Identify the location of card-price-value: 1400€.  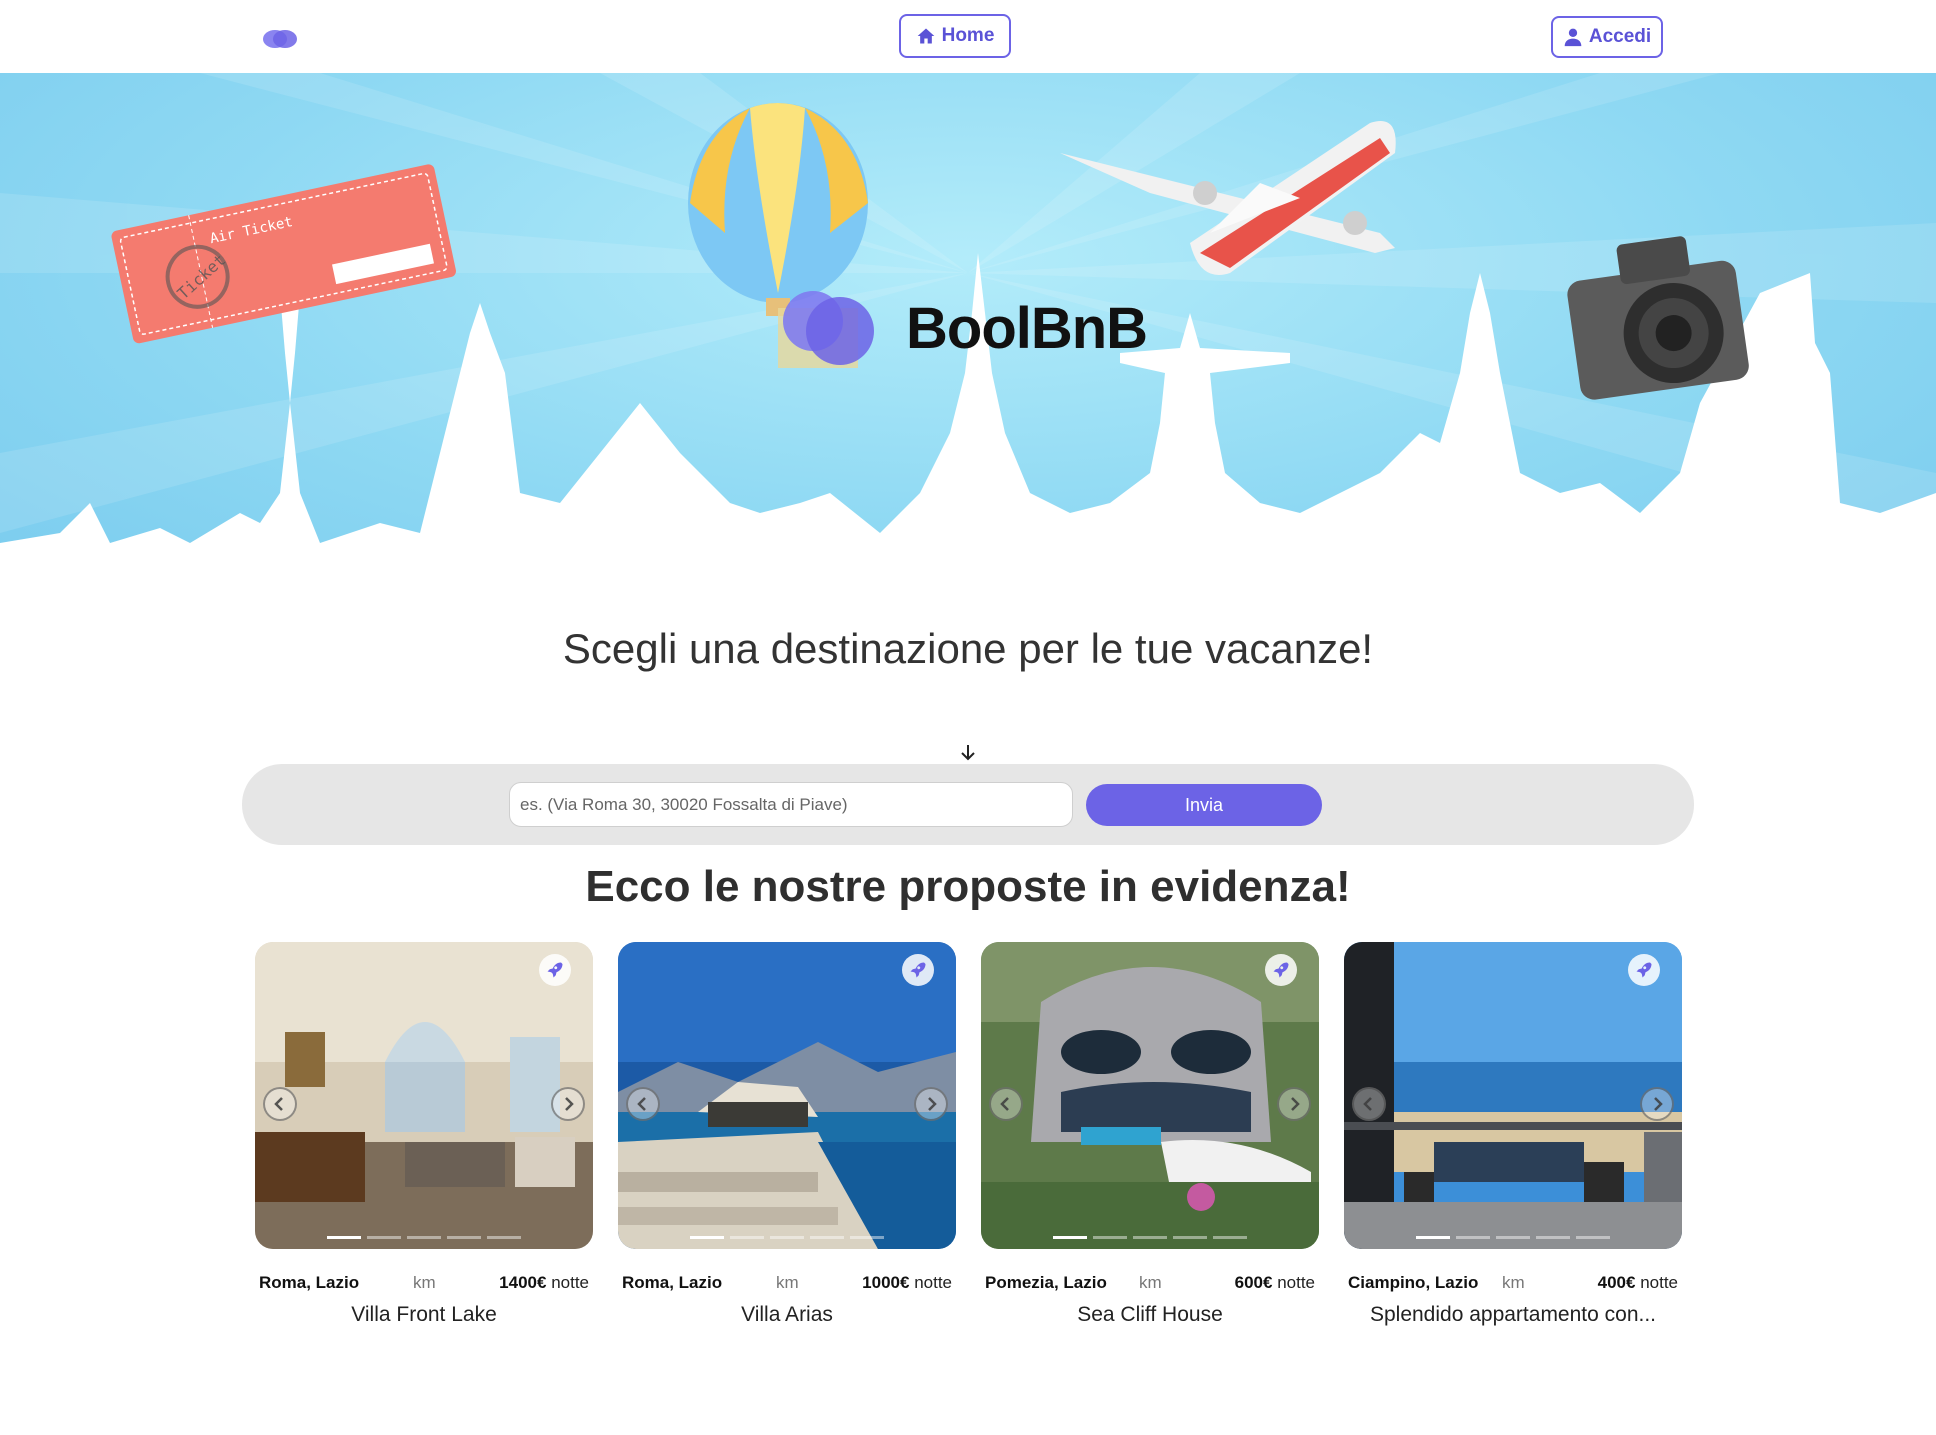
(523, 1282).